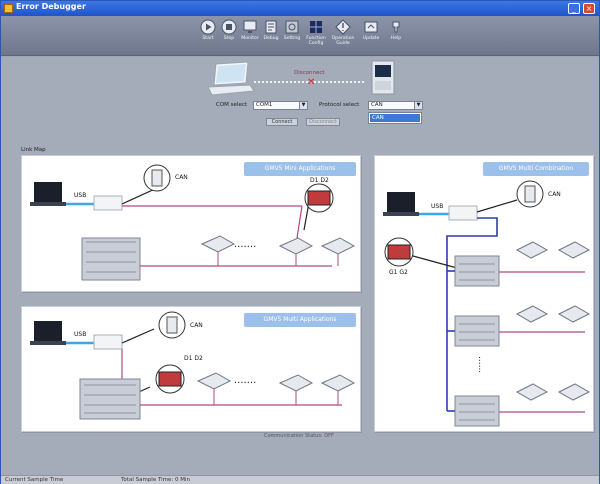 This screenshot has width=600, height=484. I want to click on window-title: Error Debugger, so click(51, 6).